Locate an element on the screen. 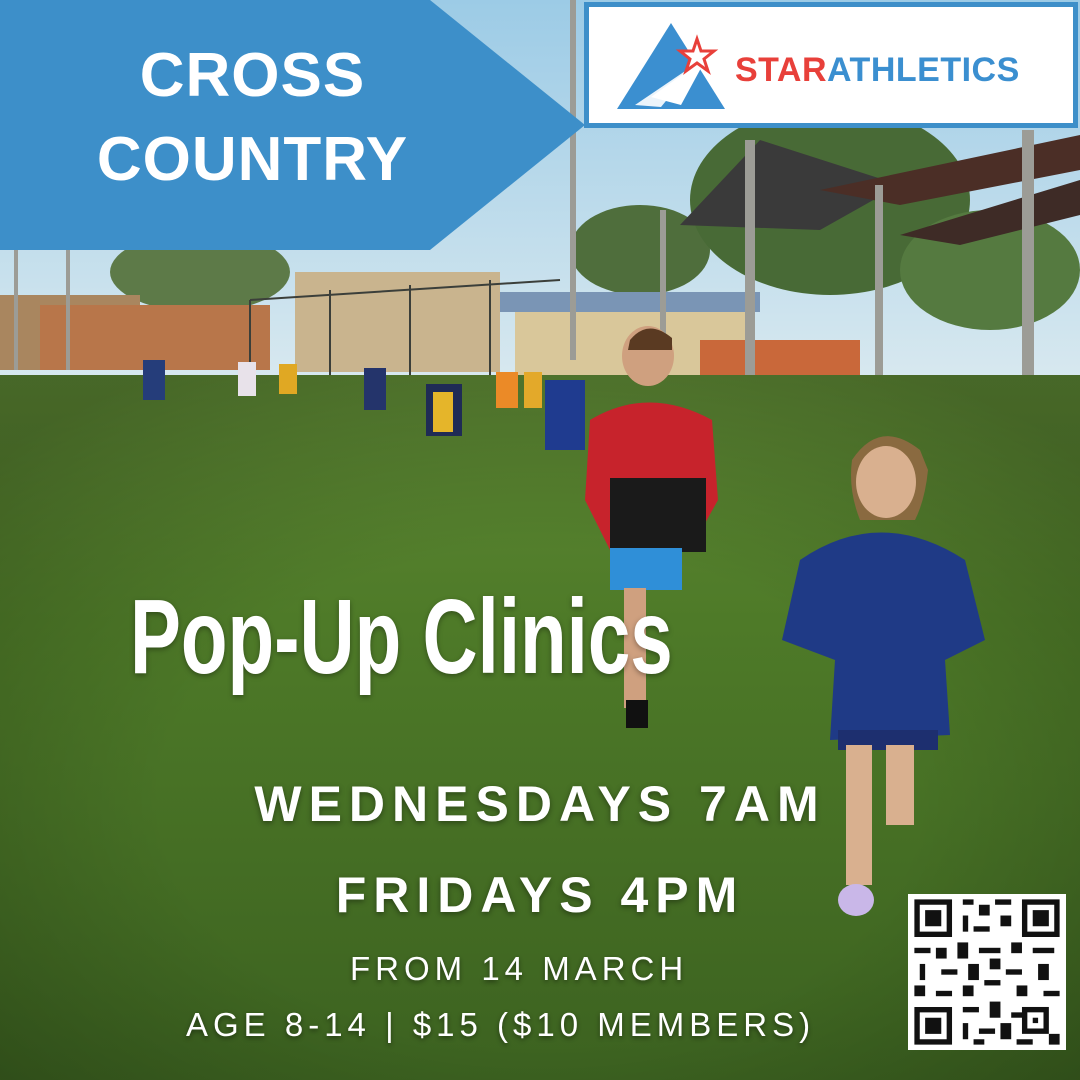 This screenshot has width=1080, height=1080. logo-word-athletics: ATHLETICS is located at coordinates (923, 70).